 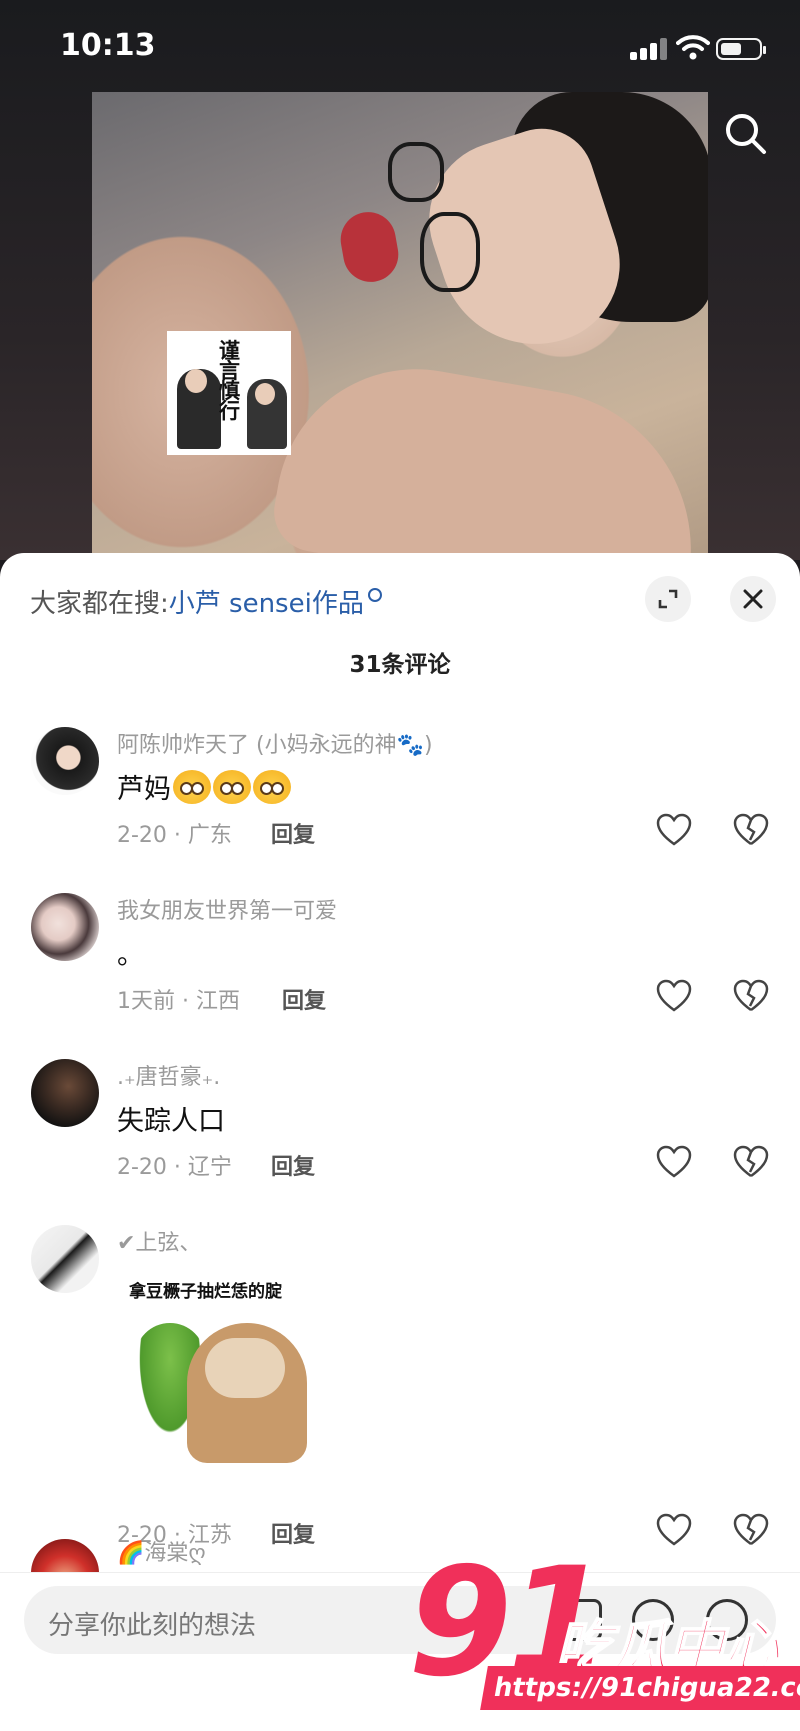 I want to click on cellular-signal-icon, so click(x=649, y=49).